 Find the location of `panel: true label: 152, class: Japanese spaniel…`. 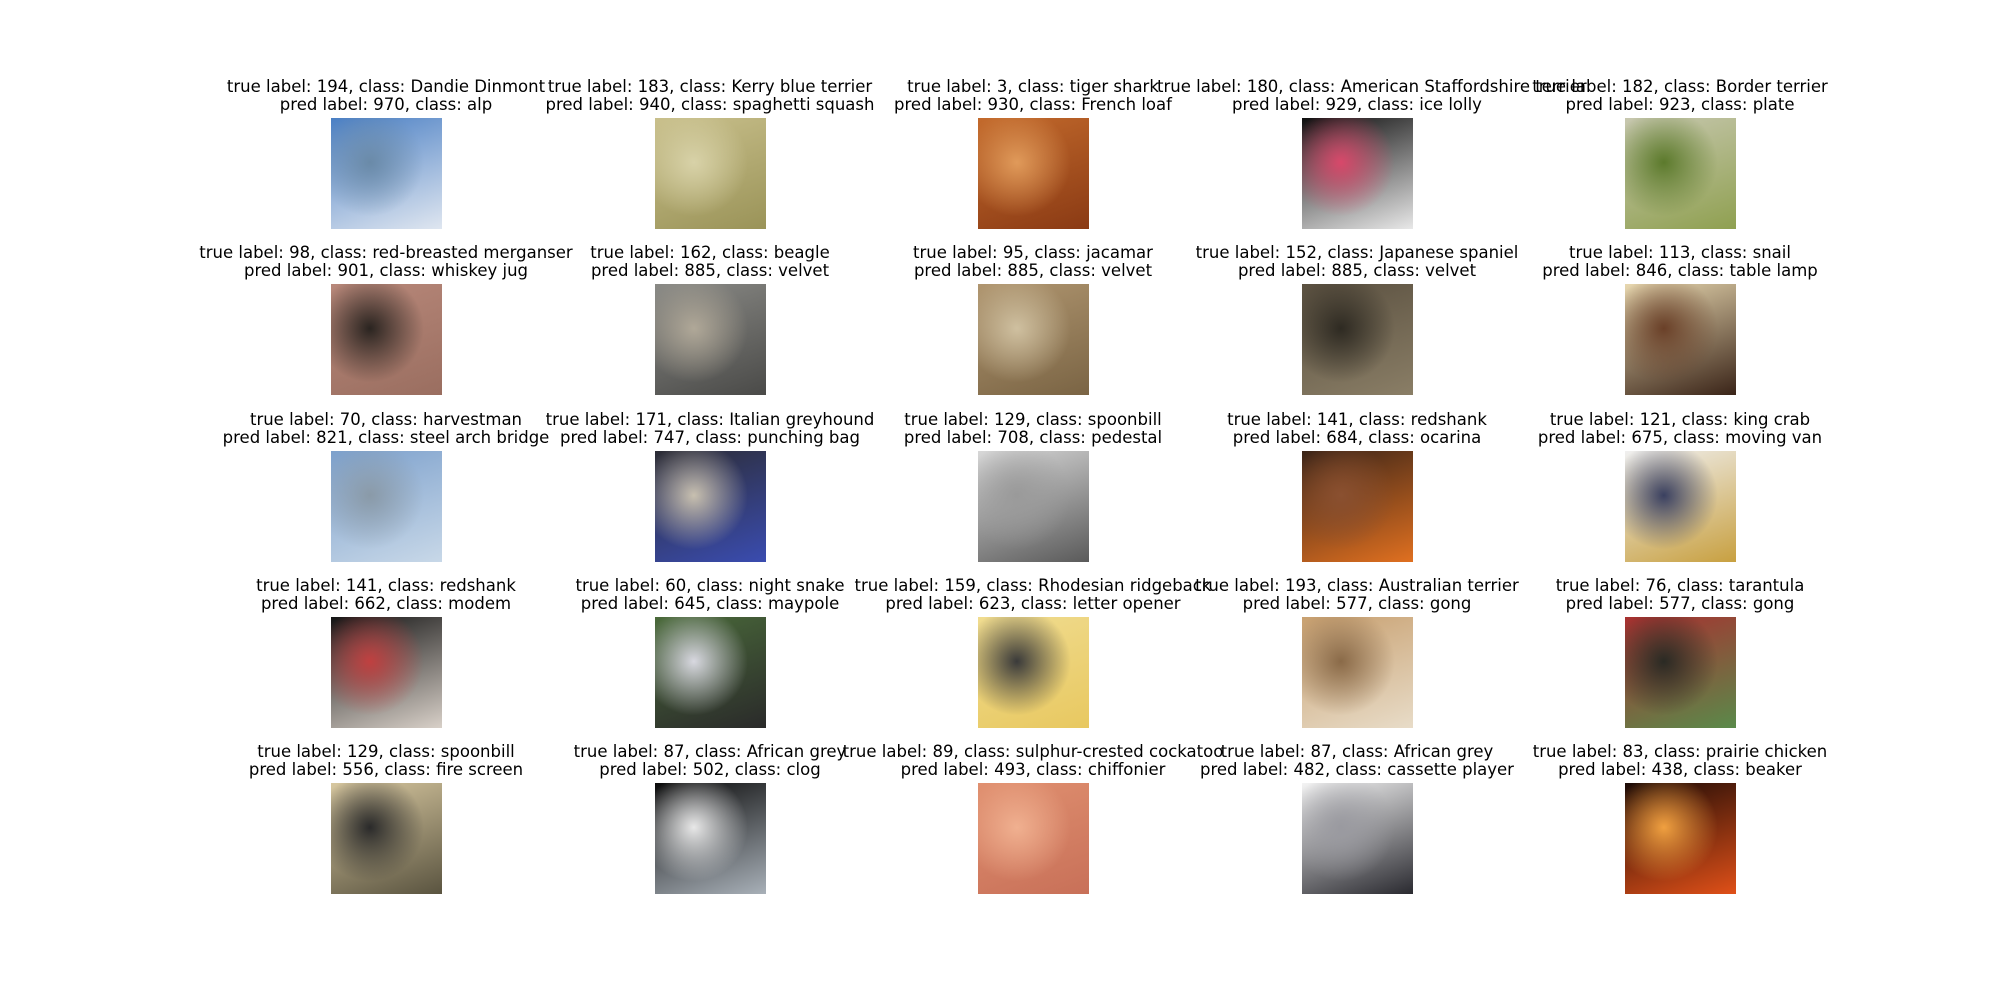

panel: true label: 152, class: Japanese spaniel… is located at coordinates (1357, 326).